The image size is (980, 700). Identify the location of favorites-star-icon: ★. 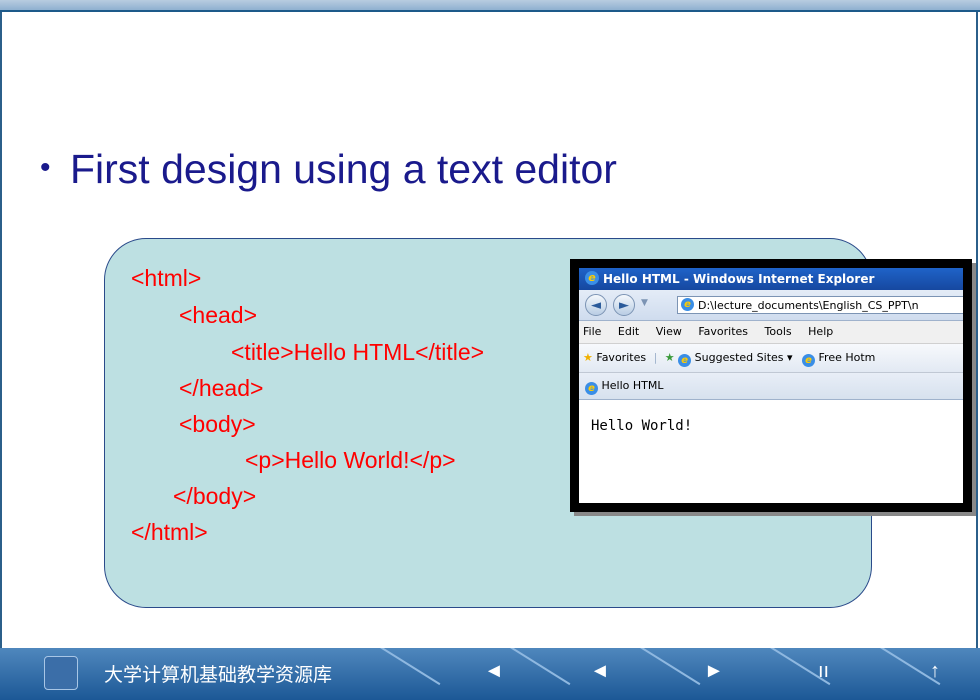
(588, 357).